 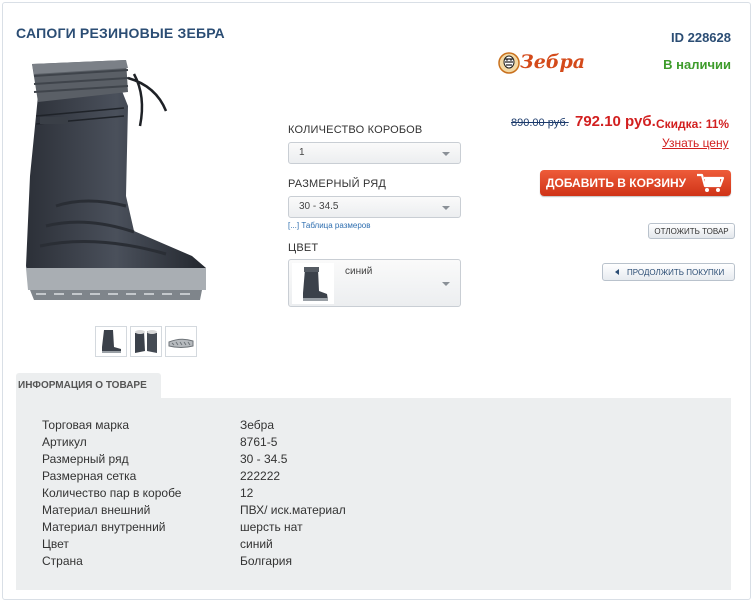 I want to click on add-to-cart-label: ДОБАВИТЬ В КОРЗИНУ, so click(x=616, y=183).